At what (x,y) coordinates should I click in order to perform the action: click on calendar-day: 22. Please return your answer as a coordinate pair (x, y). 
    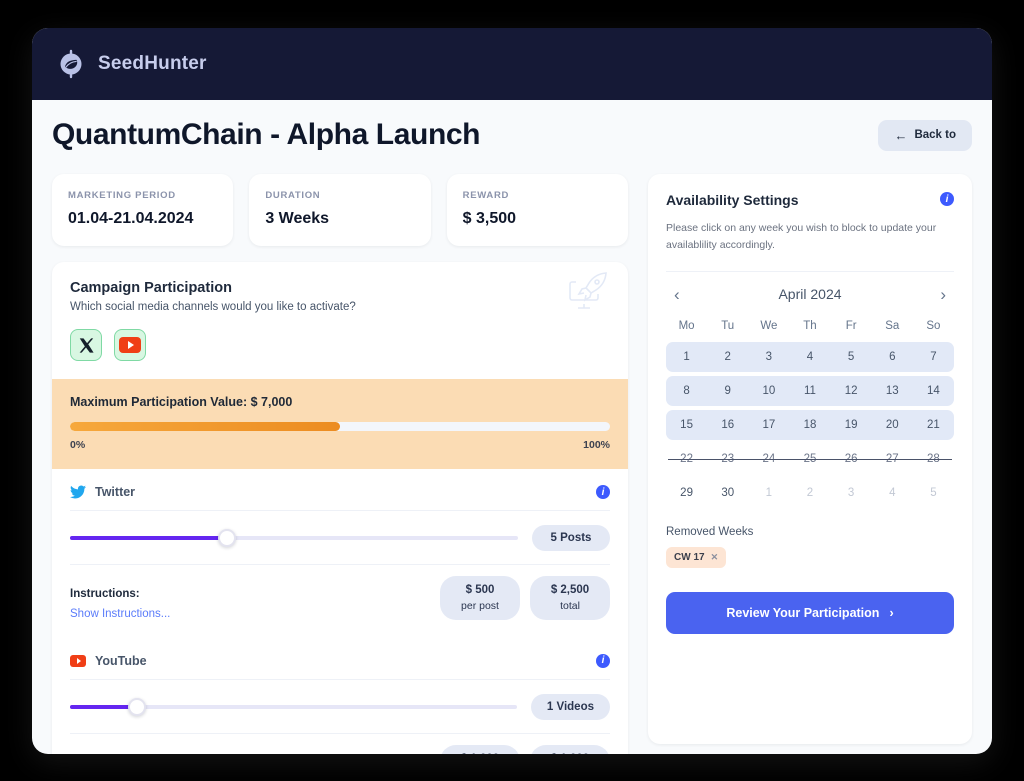
    Looking at the image, I should click on (686, 459).